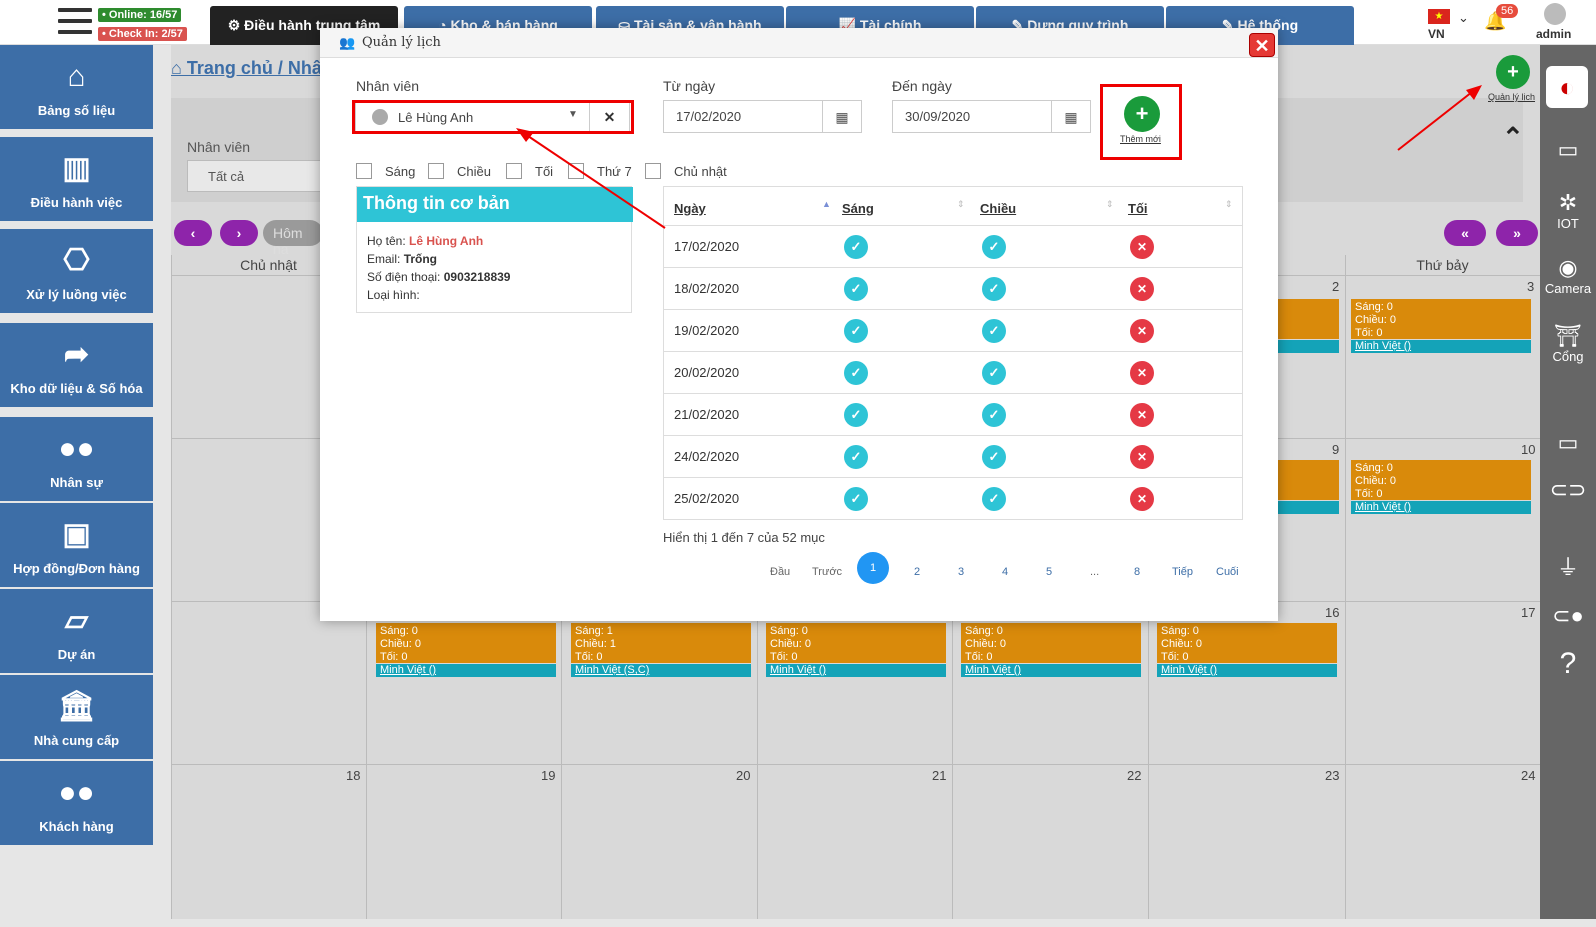 This screenshot has width=1596, height=927. Describe the element at coordinates (999, 157) in the screenshot. I see `annotation-arrows` at that location.